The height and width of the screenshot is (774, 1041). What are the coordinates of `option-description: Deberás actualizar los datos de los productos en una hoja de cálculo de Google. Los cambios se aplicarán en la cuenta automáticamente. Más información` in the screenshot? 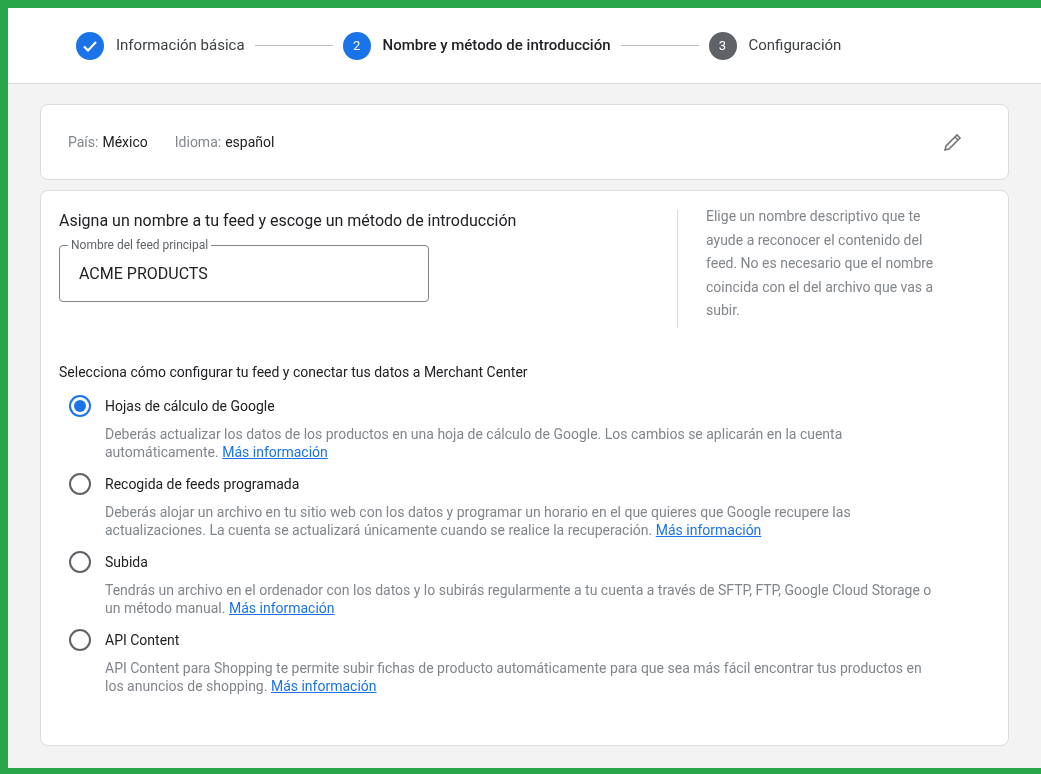 It's located at (474, 443).